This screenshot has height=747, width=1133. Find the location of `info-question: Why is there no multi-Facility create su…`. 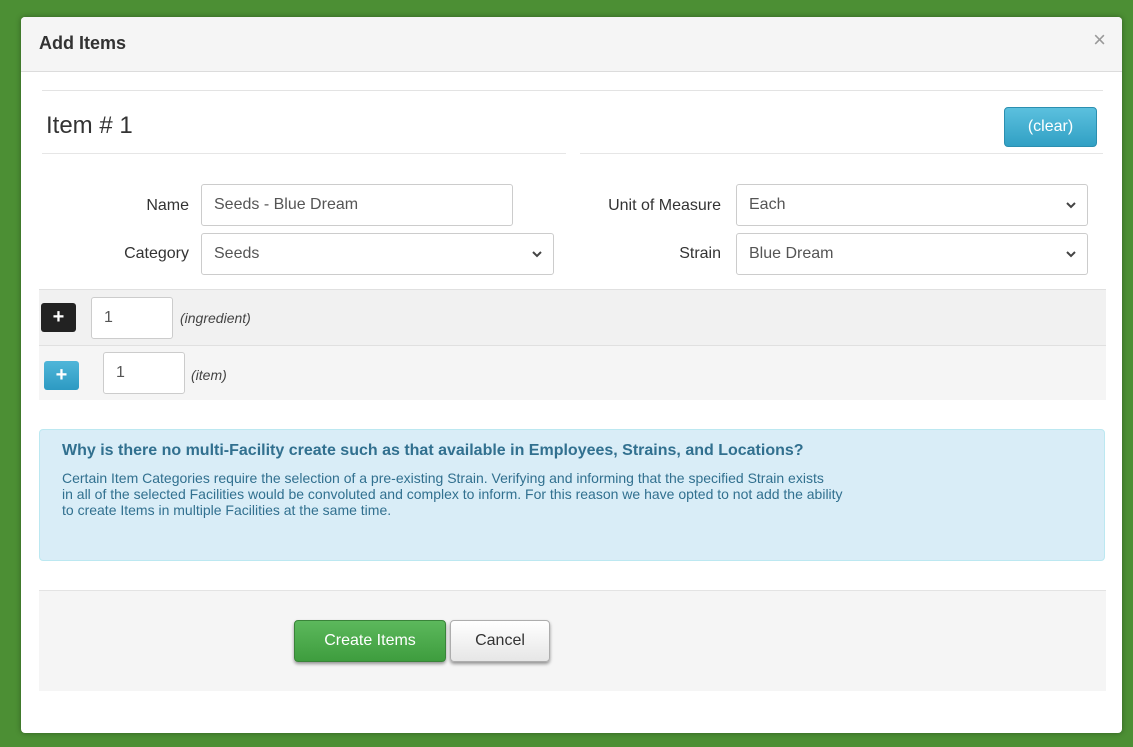

info-question: Why is there no multi-Facility create su… is located at coordinates (433, 450).